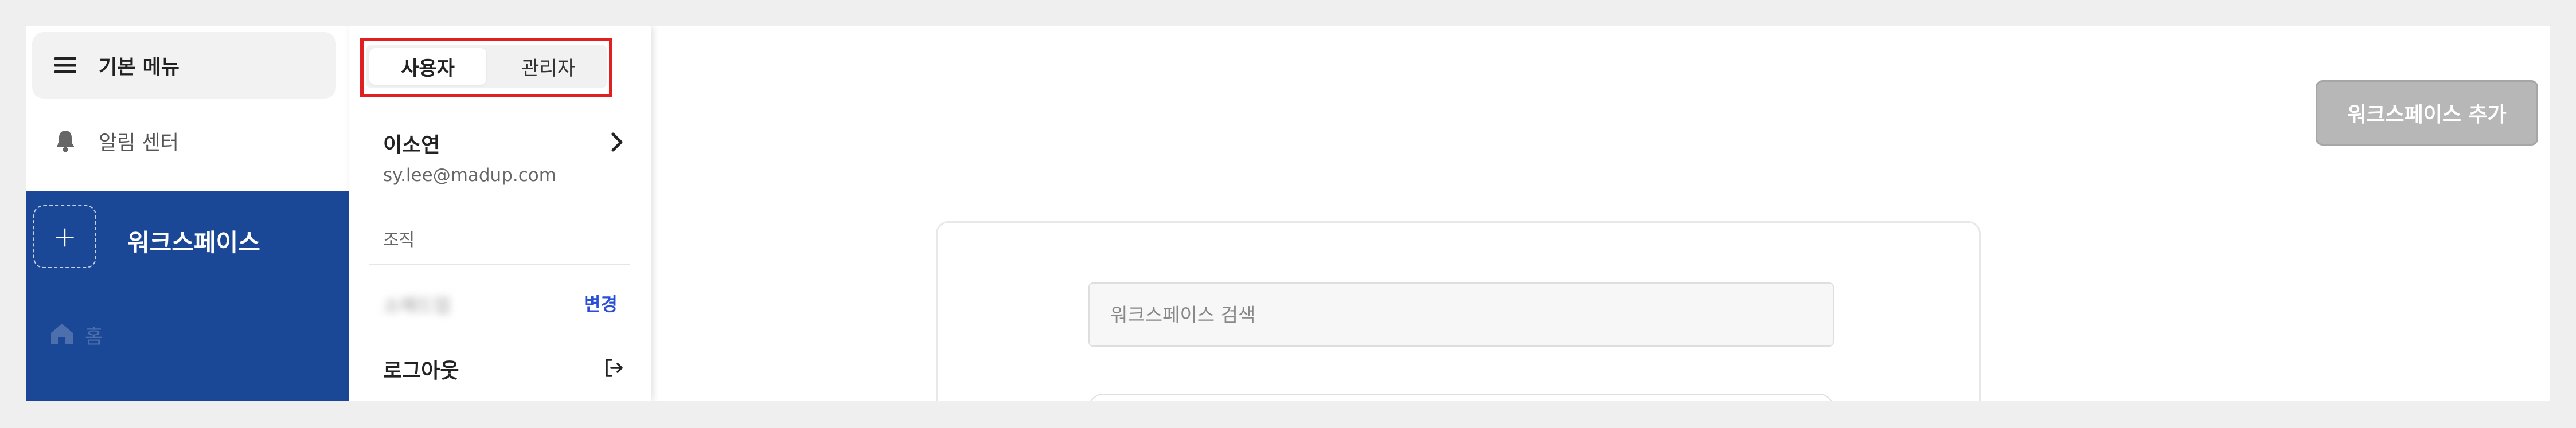  Describe the element at coordinates (1461, 314) in the screenshot. I see `workspace-search-input` at that location.